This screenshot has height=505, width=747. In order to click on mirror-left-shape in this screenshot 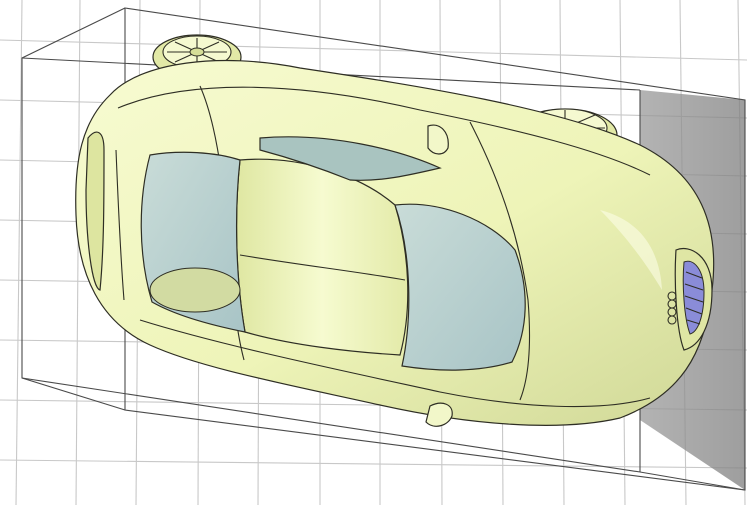, I will do `click(439, 414)`.